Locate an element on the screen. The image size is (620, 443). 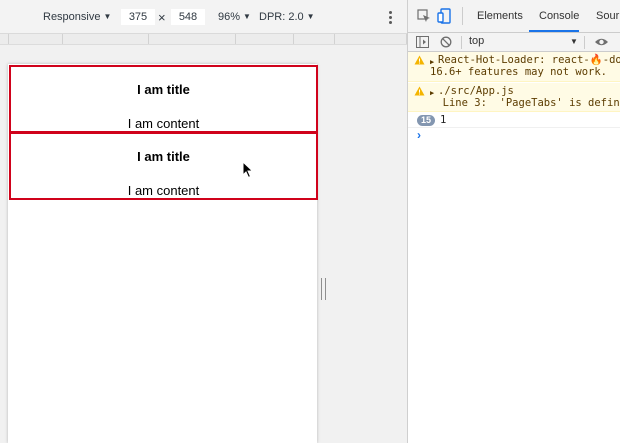
more-options-icon is located at coordinates (390, 17).